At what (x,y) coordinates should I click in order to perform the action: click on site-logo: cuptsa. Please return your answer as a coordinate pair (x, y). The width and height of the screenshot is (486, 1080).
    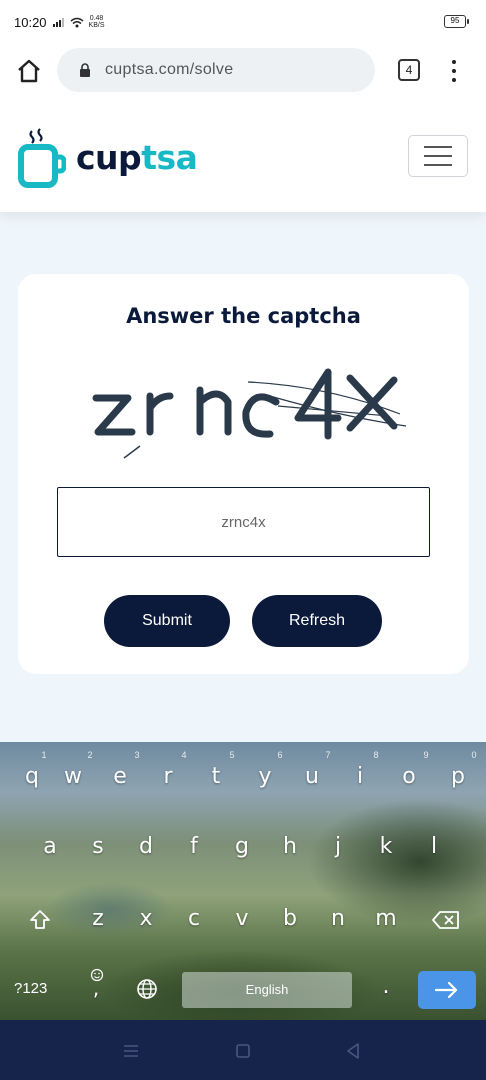
    Looking at the image, I should click on (108, 157).